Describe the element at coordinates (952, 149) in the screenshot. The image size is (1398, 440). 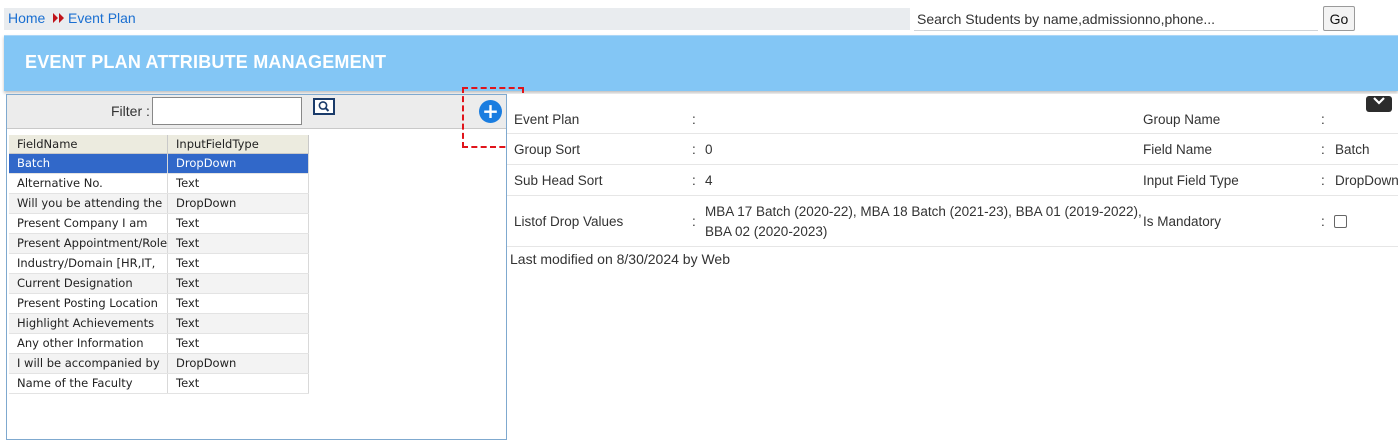
I see `detail-row-group-sort: Group Sort : 0 Field Name : Batch` at that location.